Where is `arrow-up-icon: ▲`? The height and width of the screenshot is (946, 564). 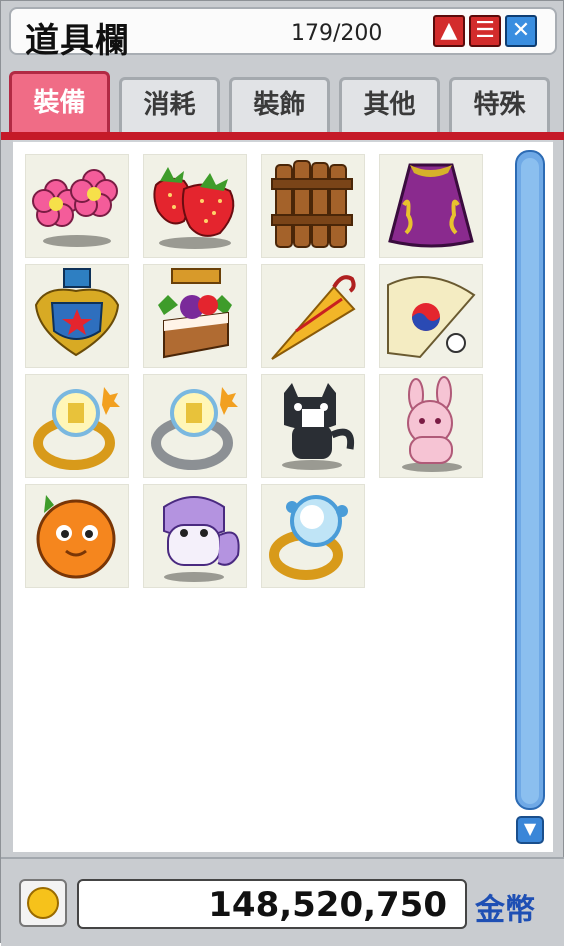
arrow-up-icon: ▲ is located at coordinates (449, 30).